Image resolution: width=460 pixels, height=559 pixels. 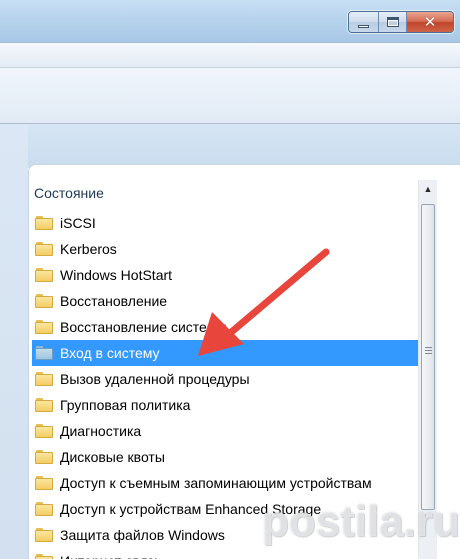 I want to click on close-icon: ✕, so click(x=430, y=22).